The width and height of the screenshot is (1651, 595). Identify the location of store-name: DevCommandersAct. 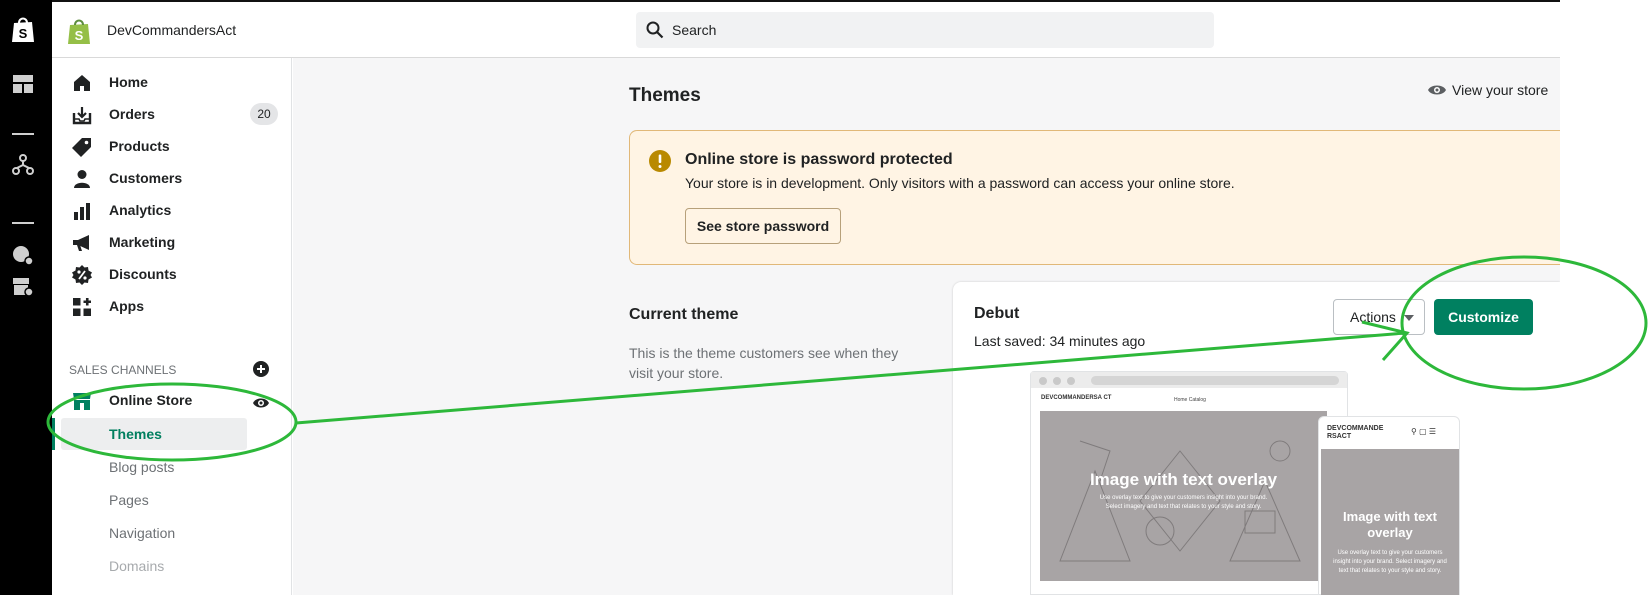
(171, 30).